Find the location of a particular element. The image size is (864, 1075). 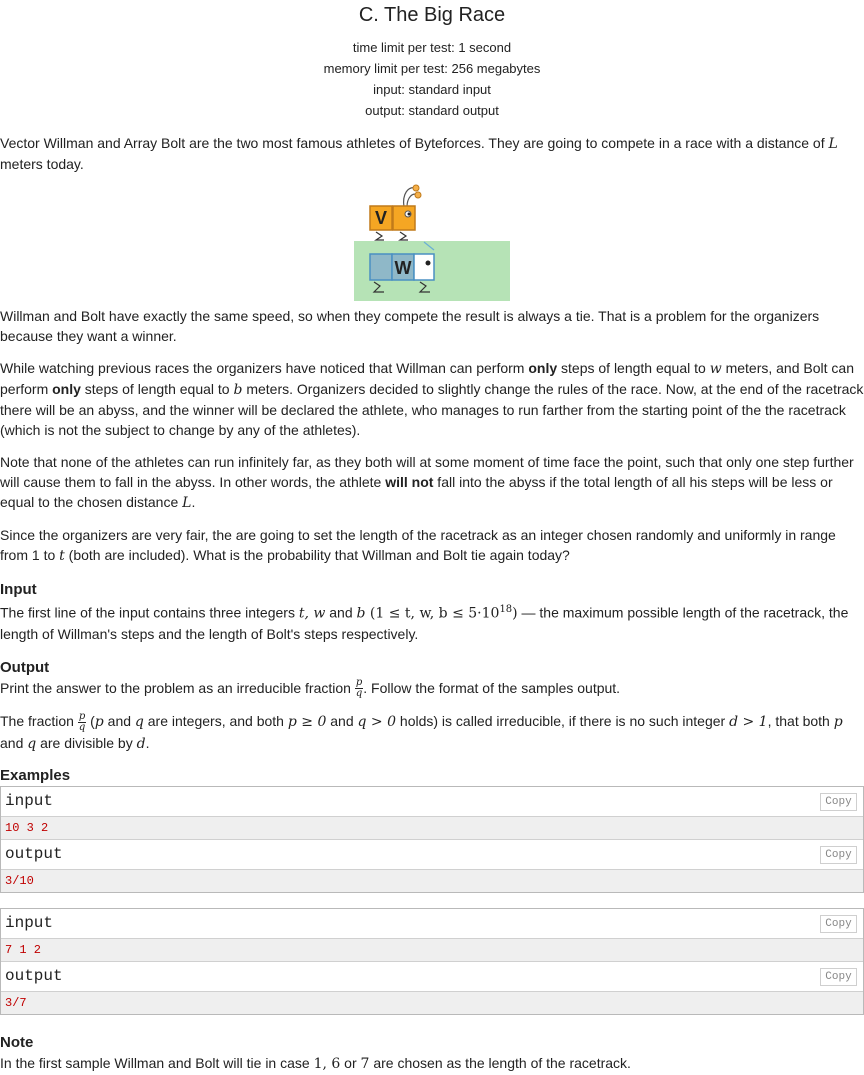

fraction-pq-2: pq is located at coordinates (82, 722).